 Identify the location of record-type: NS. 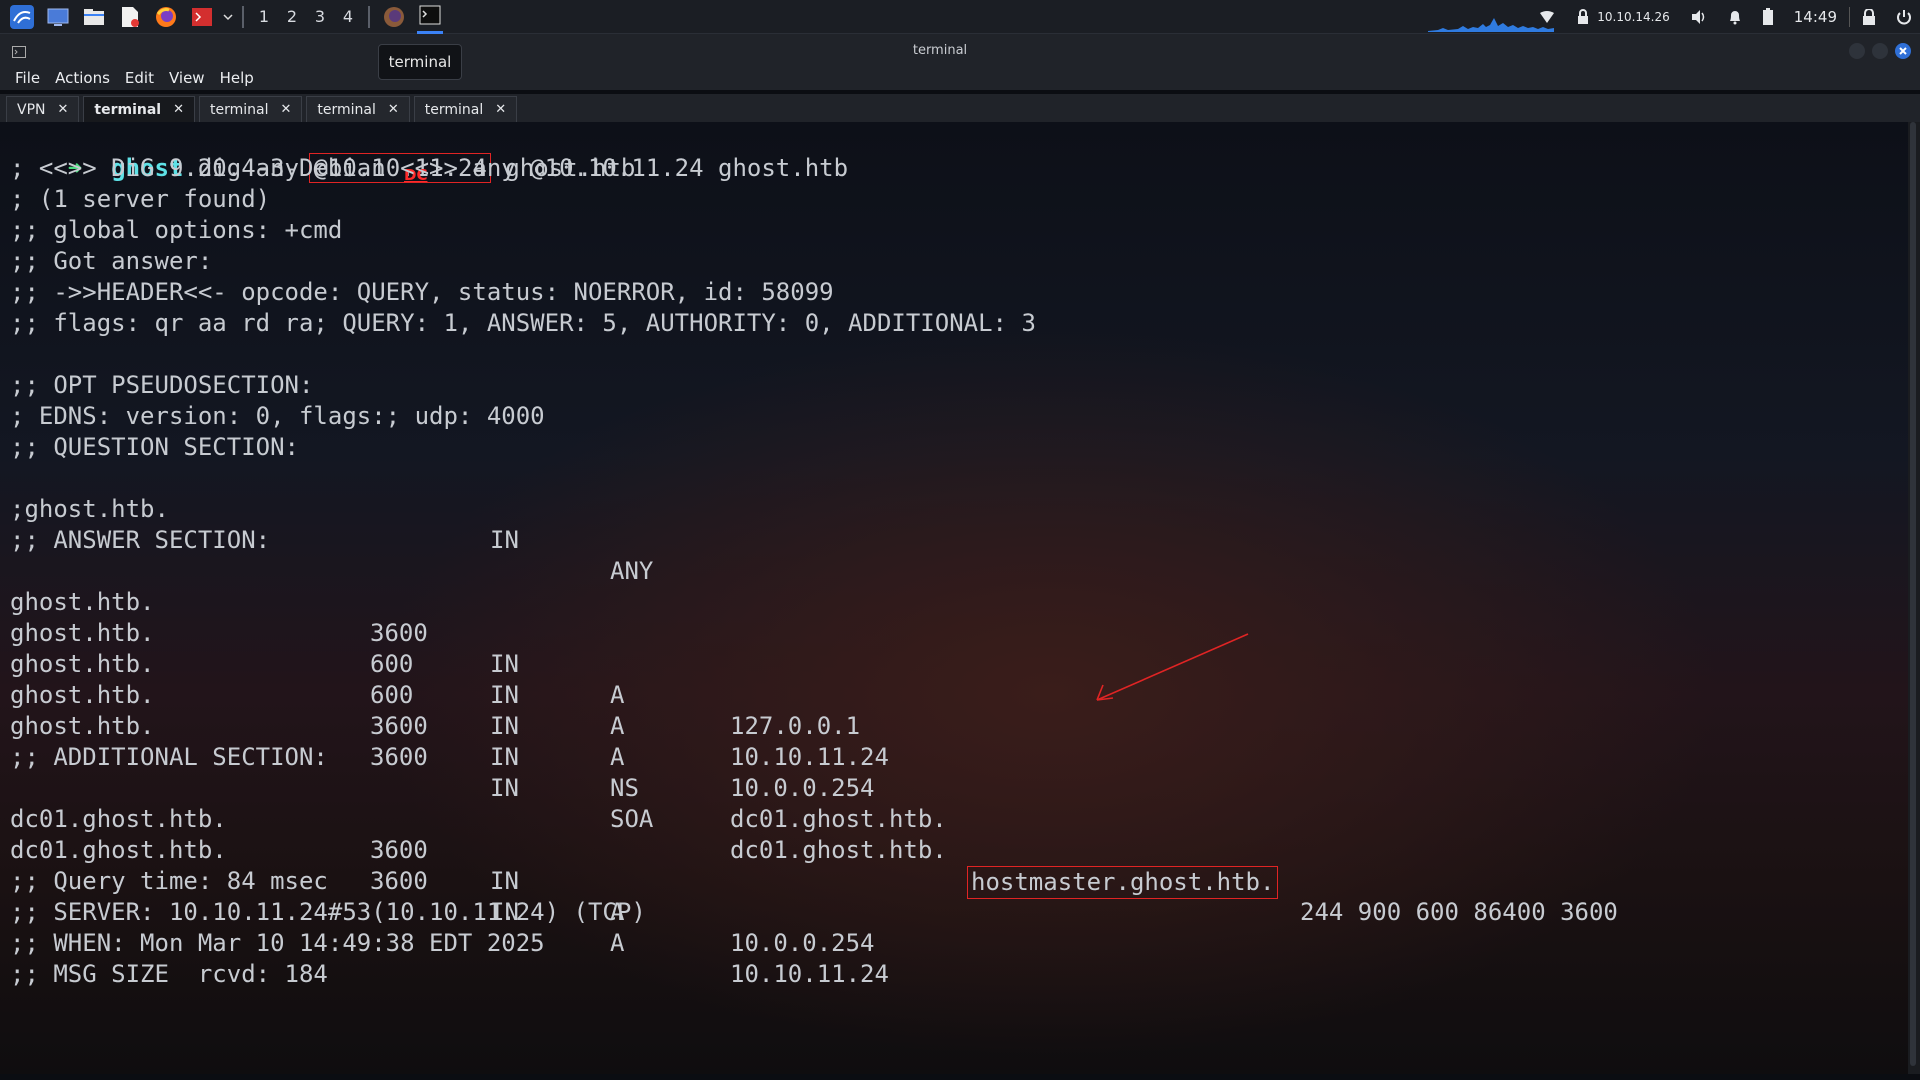
(624, 788).